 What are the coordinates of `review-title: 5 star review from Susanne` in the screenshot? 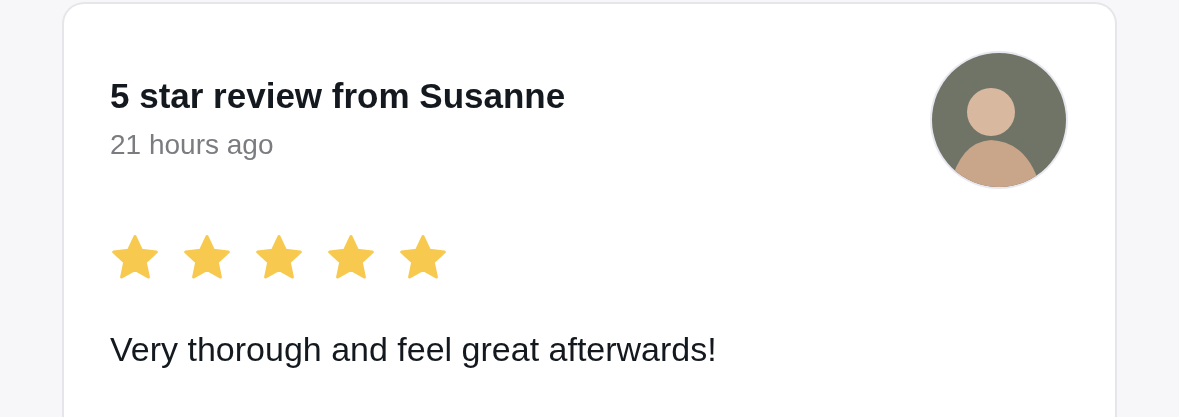 It's located at (338, 96).